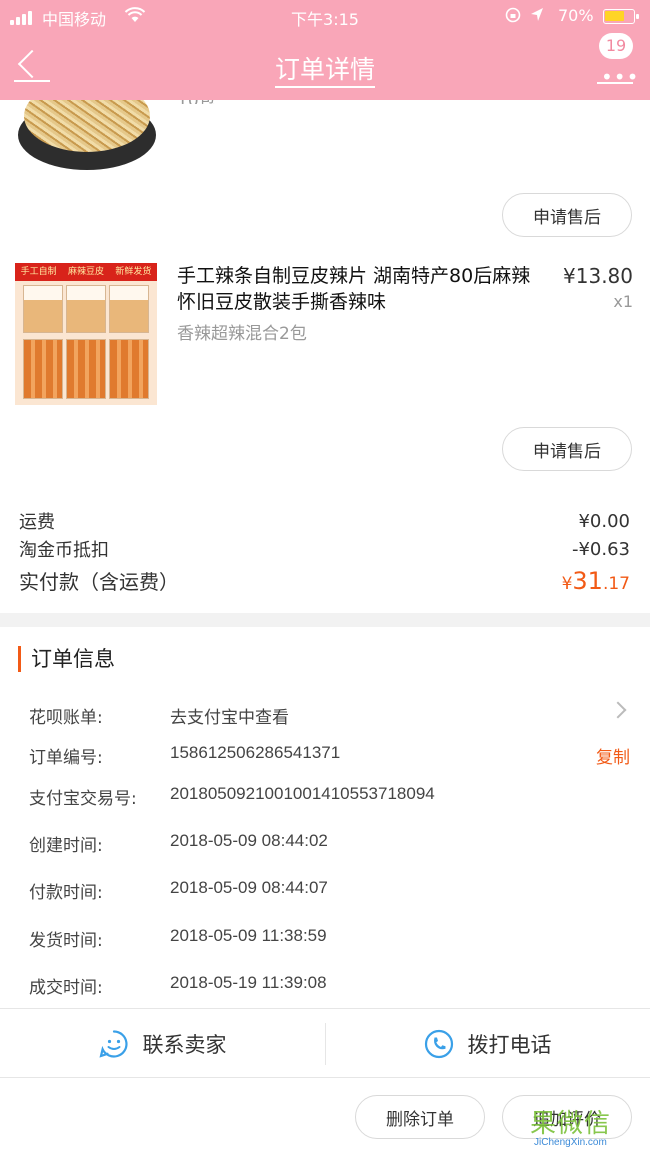 The width and height of the screenshot is (650, 1155). I want to click on completed-time-label: 成交时间:, so click(66, 988).